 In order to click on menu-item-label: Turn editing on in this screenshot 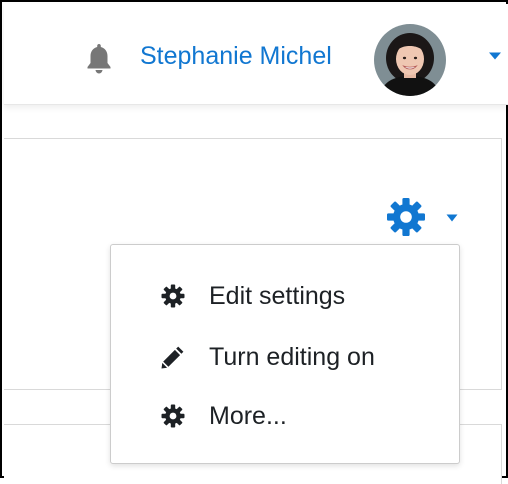, I will do `click(292, 357)`.